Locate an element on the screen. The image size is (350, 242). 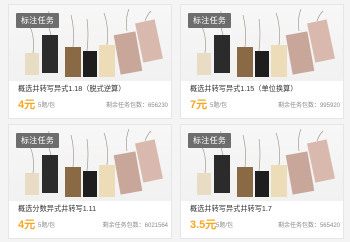
task-price: 3.5元 is located at coordinates (203, 225).